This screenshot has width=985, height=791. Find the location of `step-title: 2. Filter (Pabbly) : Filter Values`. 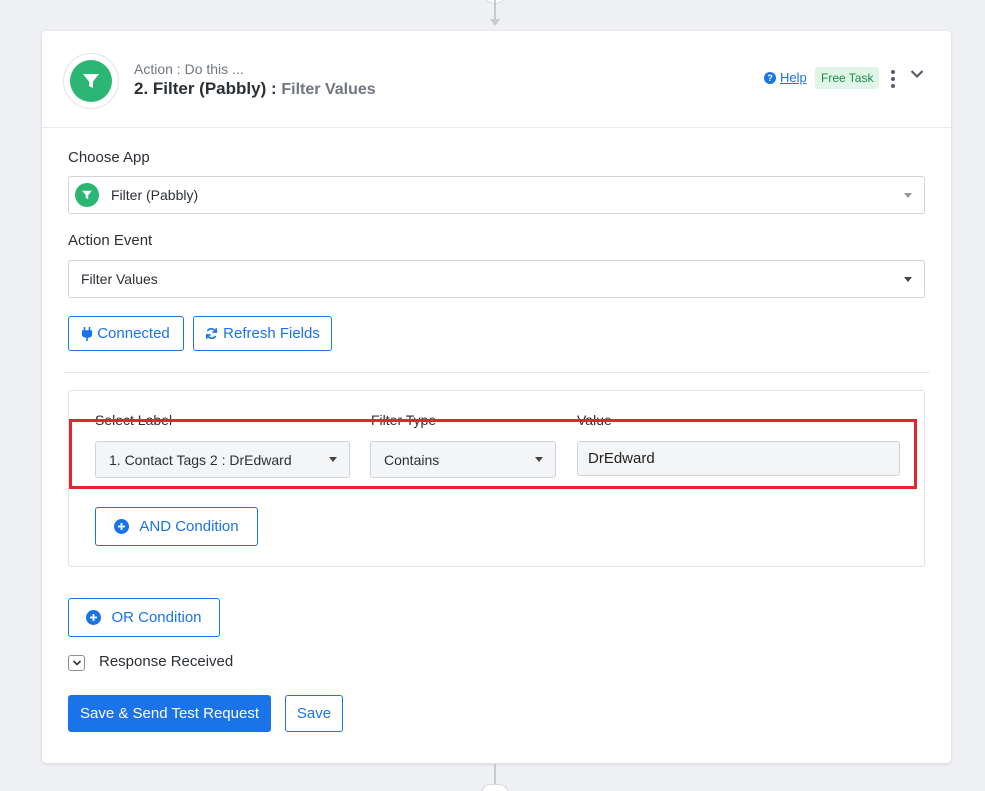

step-title: 2. Filter (Pabbly) : Filter Values is located at coordinates (255, 89).